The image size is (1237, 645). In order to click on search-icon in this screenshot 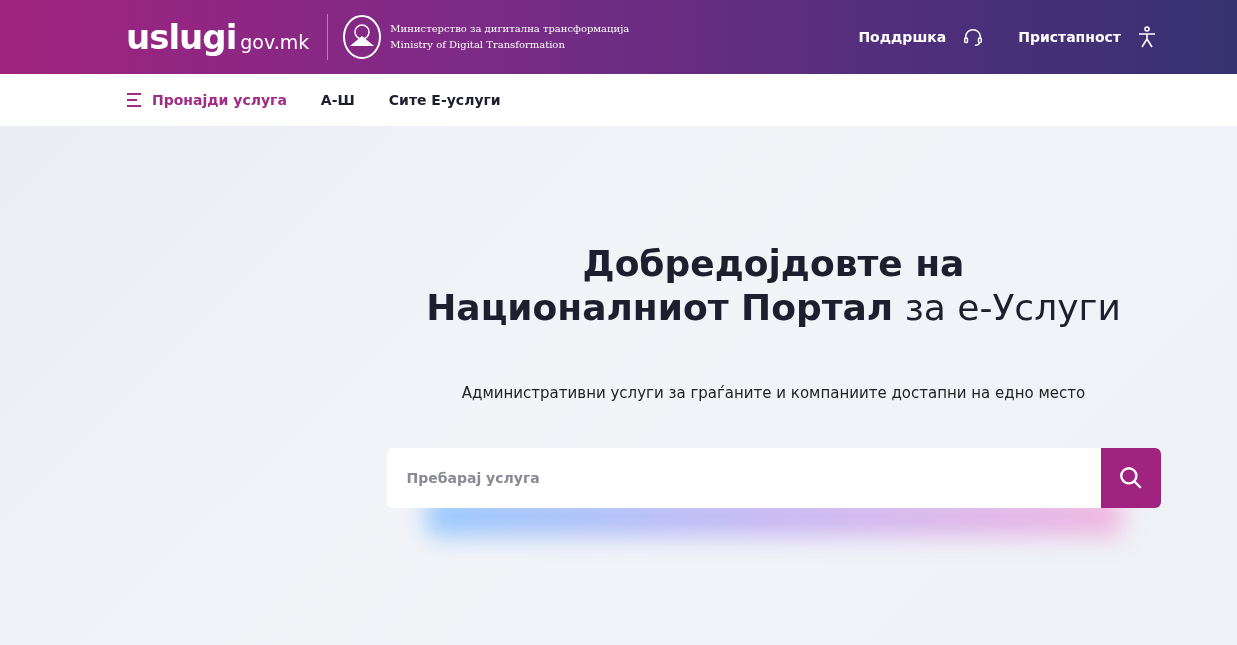, I will do `click(1130, 478)`.